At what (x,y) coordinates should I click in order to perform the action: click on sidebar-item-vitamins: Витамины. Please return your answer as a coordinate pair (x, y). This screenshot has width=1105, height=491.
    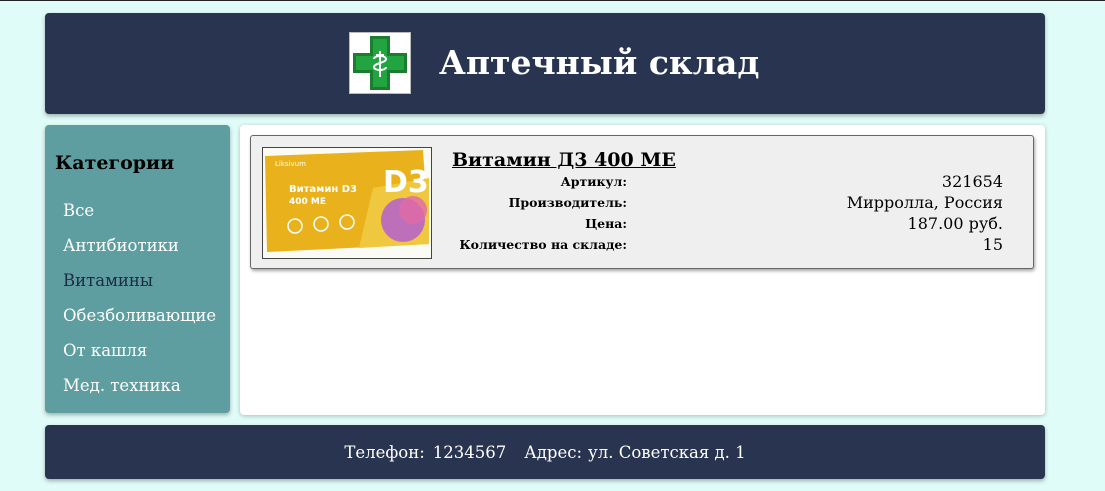
    Looking at the image, I should click on (139, 288).